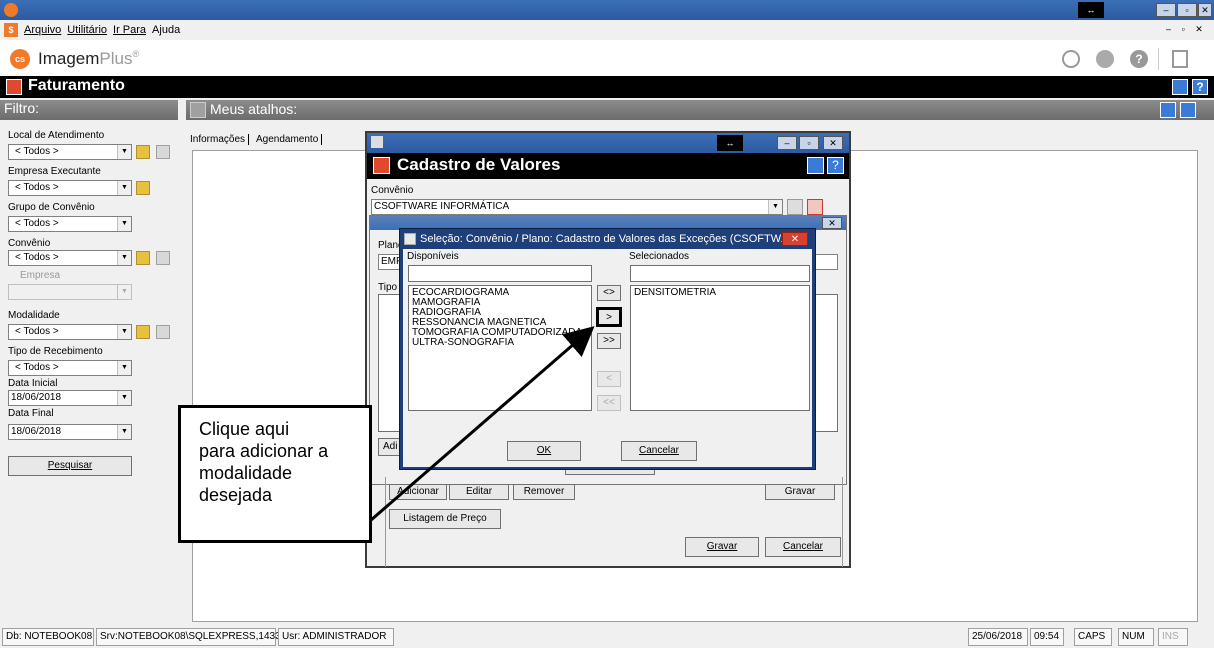 Image resolution: width=1214 pixels, height=648 pixels. What do you see at coordinates (244, 429) in the screenshot?
I see `callout-line: Clique aqui` at bounding box center [244, 429].